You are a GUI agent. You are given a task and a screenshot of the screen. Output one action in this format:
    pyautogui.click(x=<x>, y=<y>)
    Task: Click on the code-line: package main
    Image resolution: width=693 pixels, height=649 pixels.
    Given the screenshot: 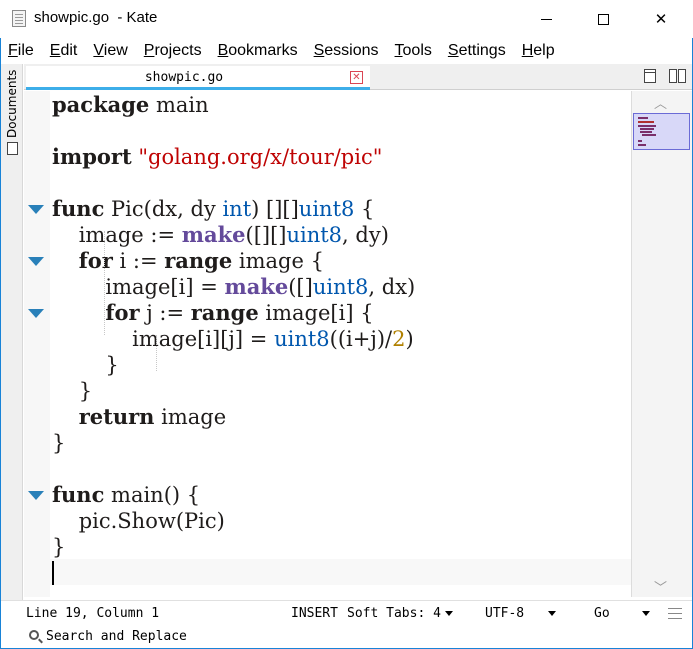 What is the action you would take?
    pyautogui.click(x=130, y=105)
    